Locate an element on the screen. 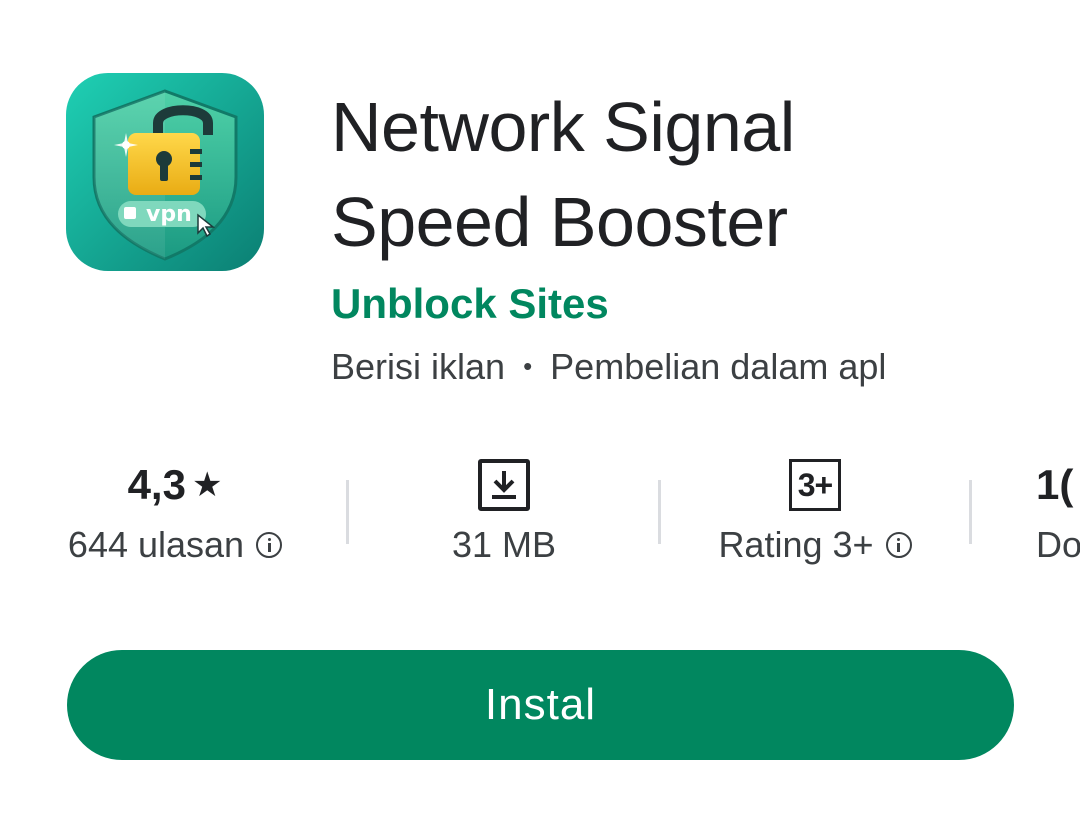 This screenshot has height=835, width=1080. size-label: 31 MB is located at coordinates (504, 544).